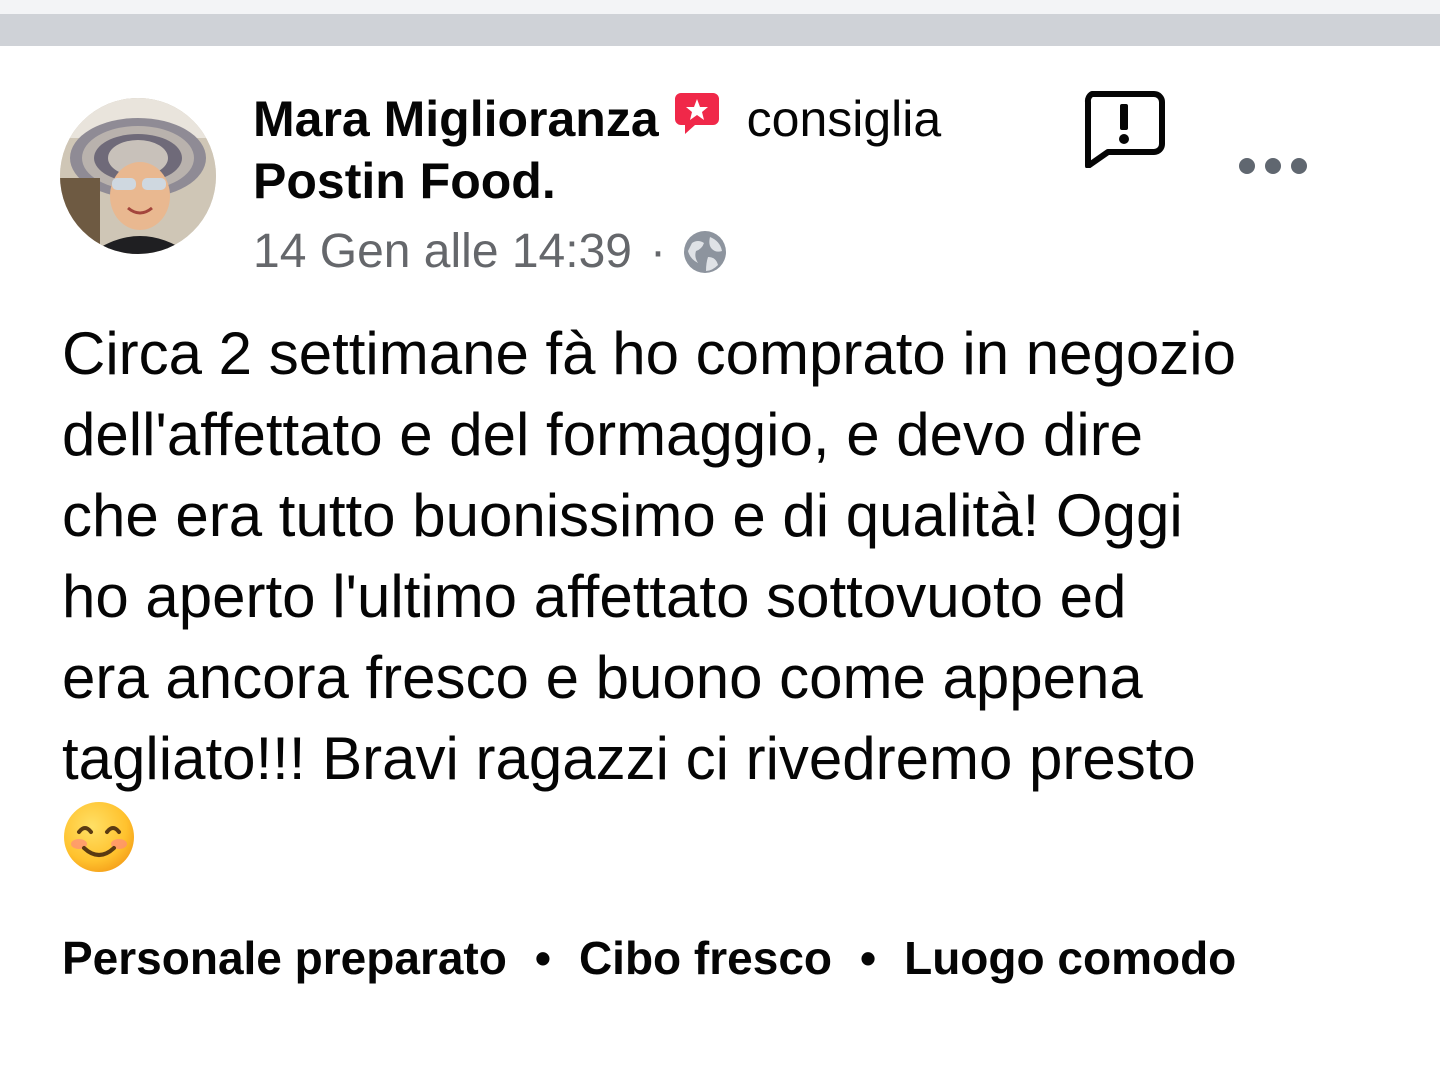 The image size is (1440, 1075). What do you see at coordinates (99, 837) in the screenshot?
I see `smiling-face-icon` at bounding box center [99, 837].